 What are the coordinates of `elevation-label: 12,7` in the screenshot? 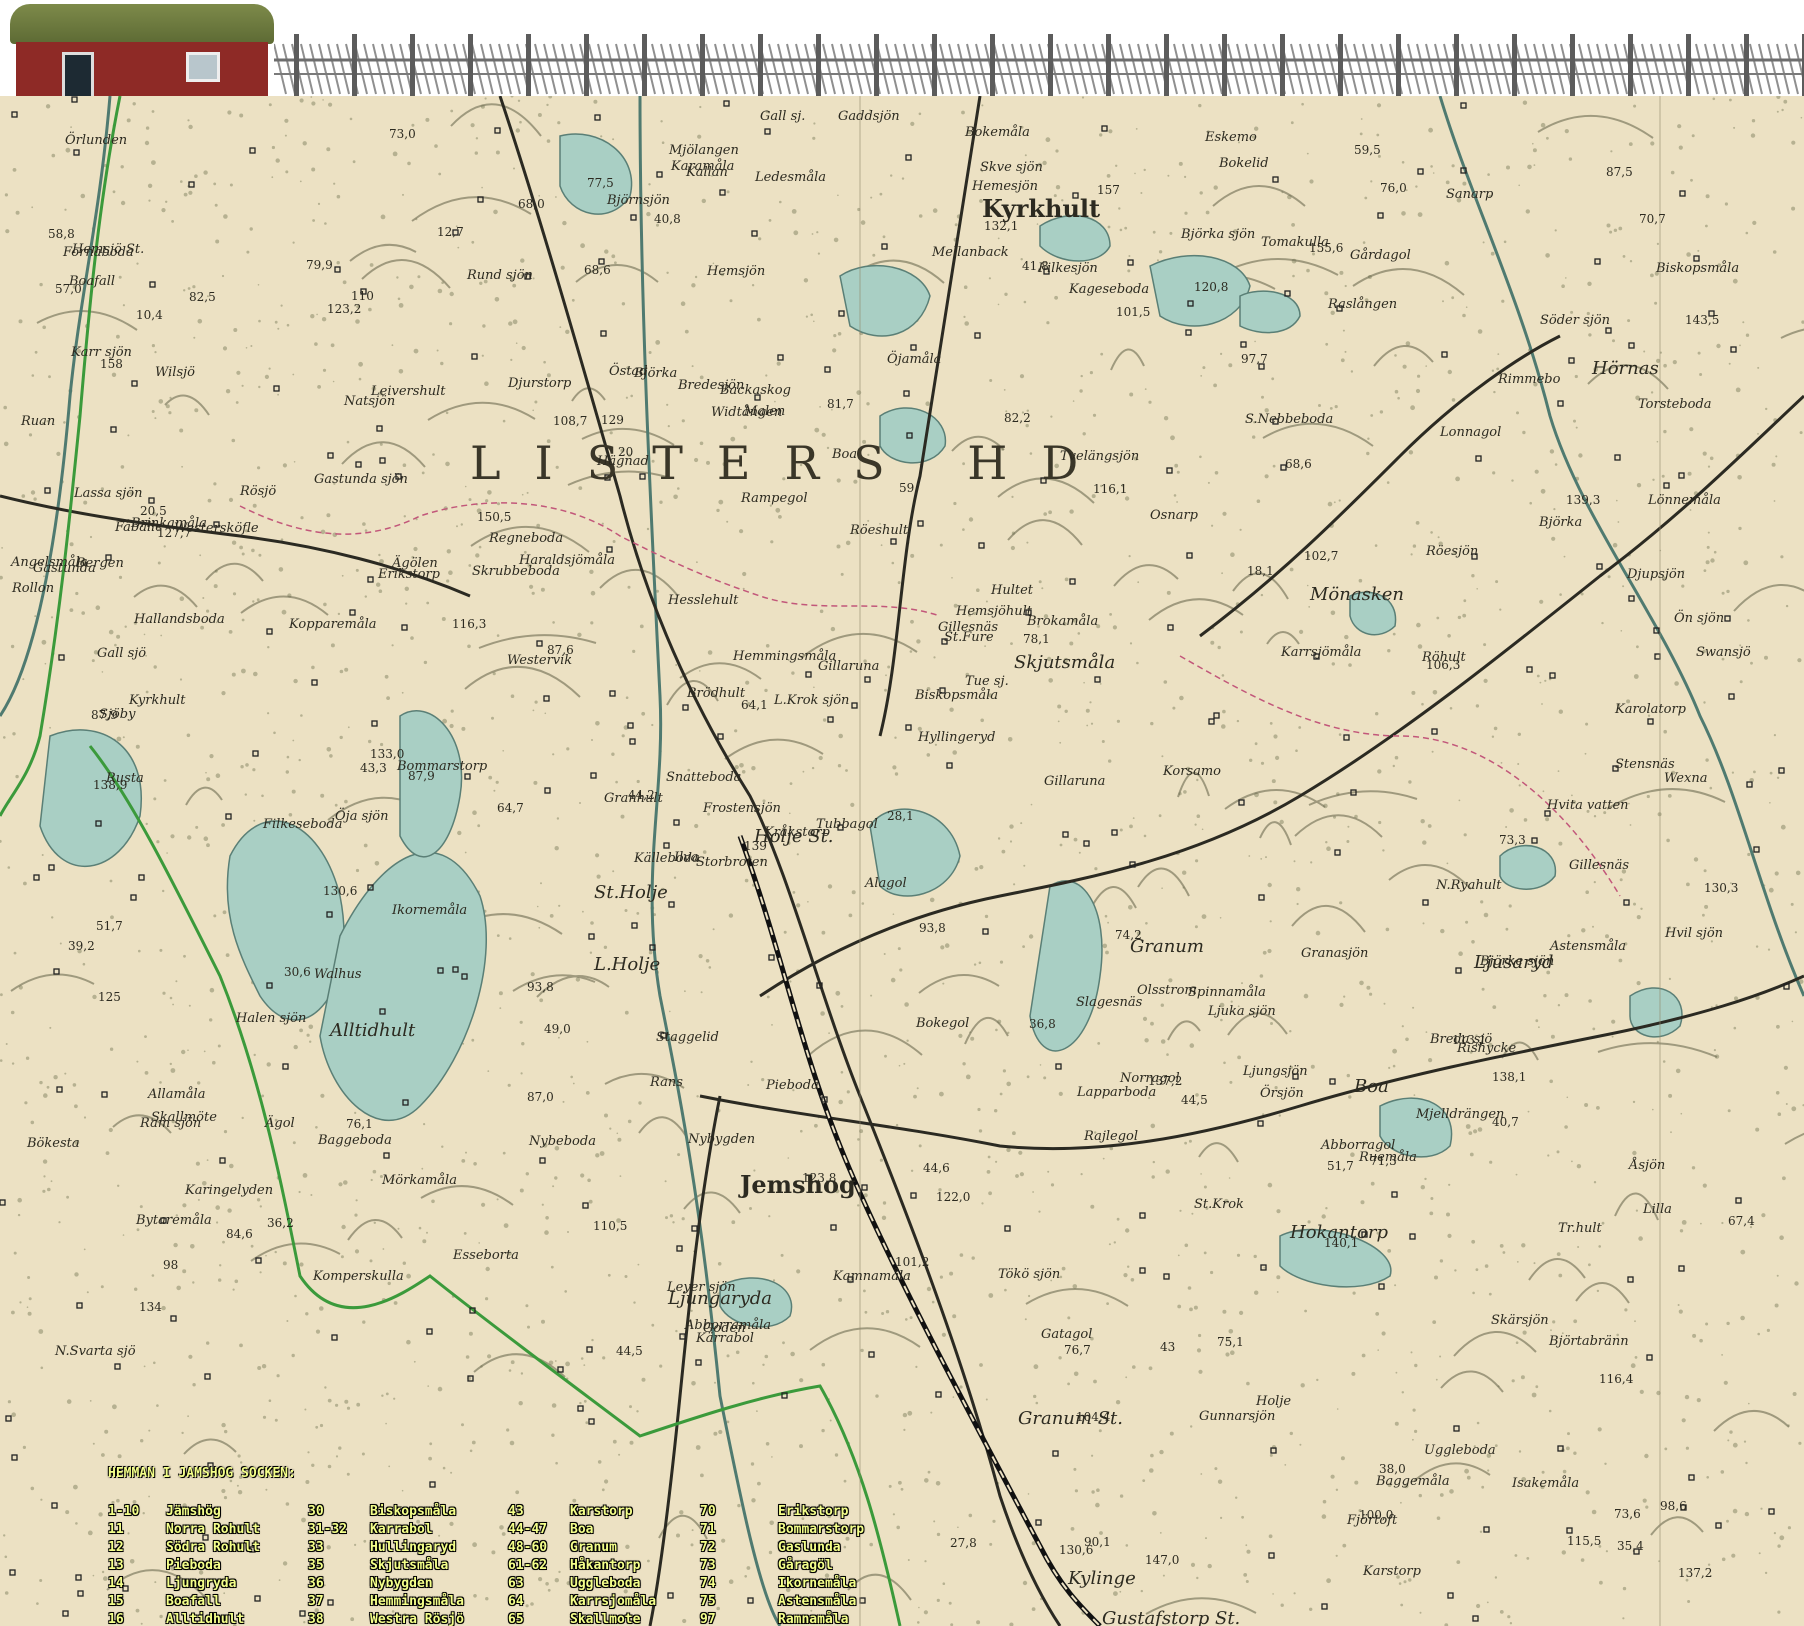 It's located at (450, 232).